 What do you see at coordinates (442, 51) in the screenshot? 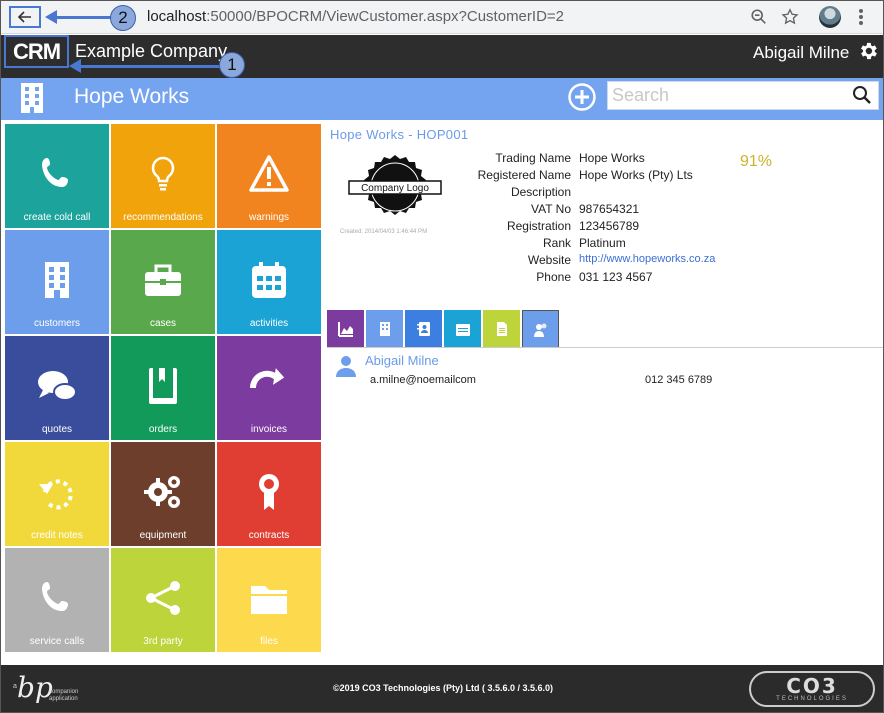
I see `app-header: CRM Example Company Abigail Milne` at bounding box center [442, 51].